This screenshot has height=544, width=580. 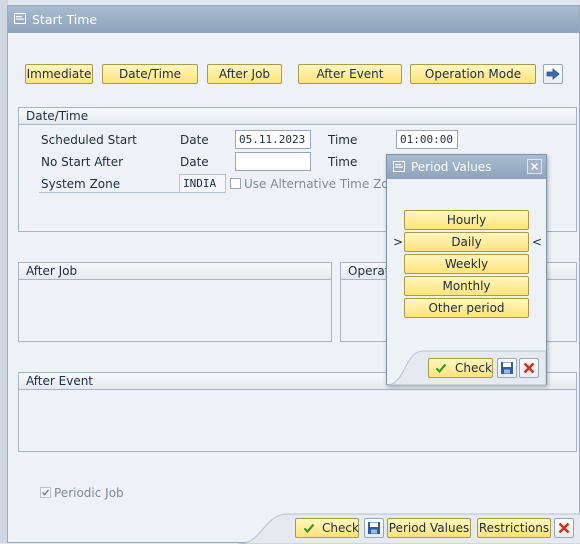 I want to click on restrictions-button: Restrictions, so click(x=514, y=528).